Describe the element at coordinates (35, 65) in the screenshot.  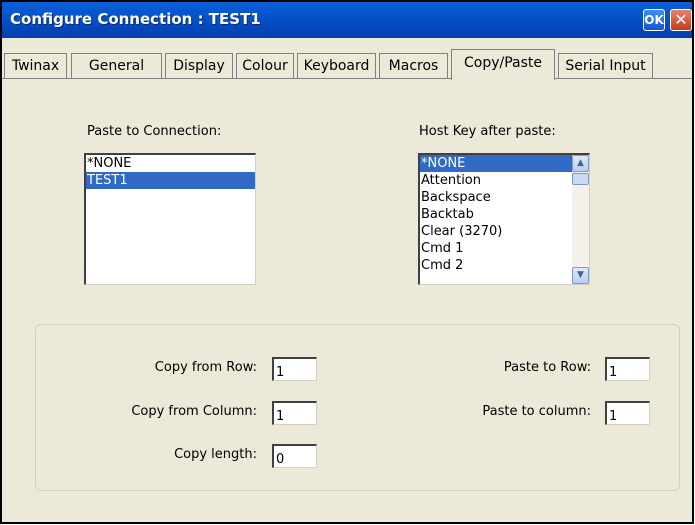
I see `tab-twinax: Twinax` at that location.